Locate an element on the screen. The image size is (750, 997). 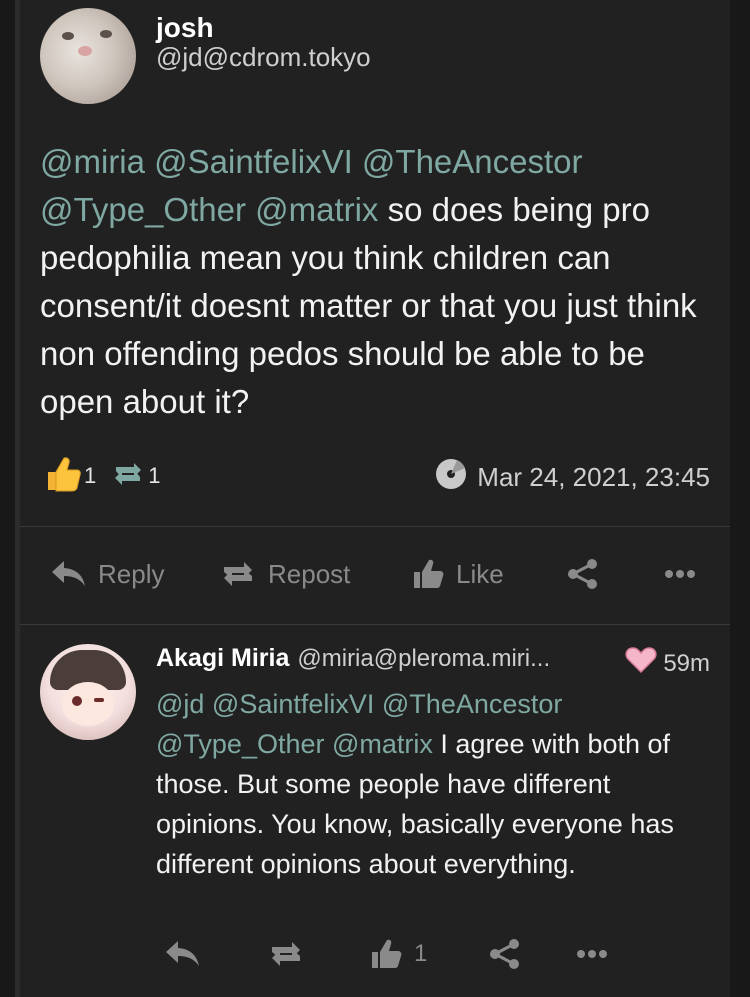
reply-time-text: 59m is located at coordinates (686, 663).